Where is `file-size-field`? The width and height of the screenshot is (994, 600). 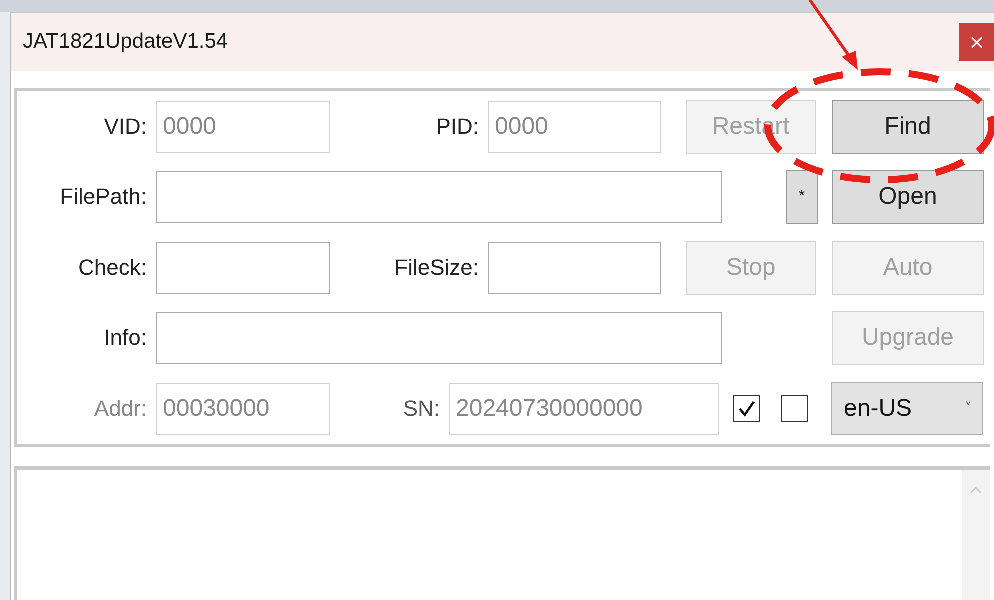
file-size-field is located at coordinates (574, 268).